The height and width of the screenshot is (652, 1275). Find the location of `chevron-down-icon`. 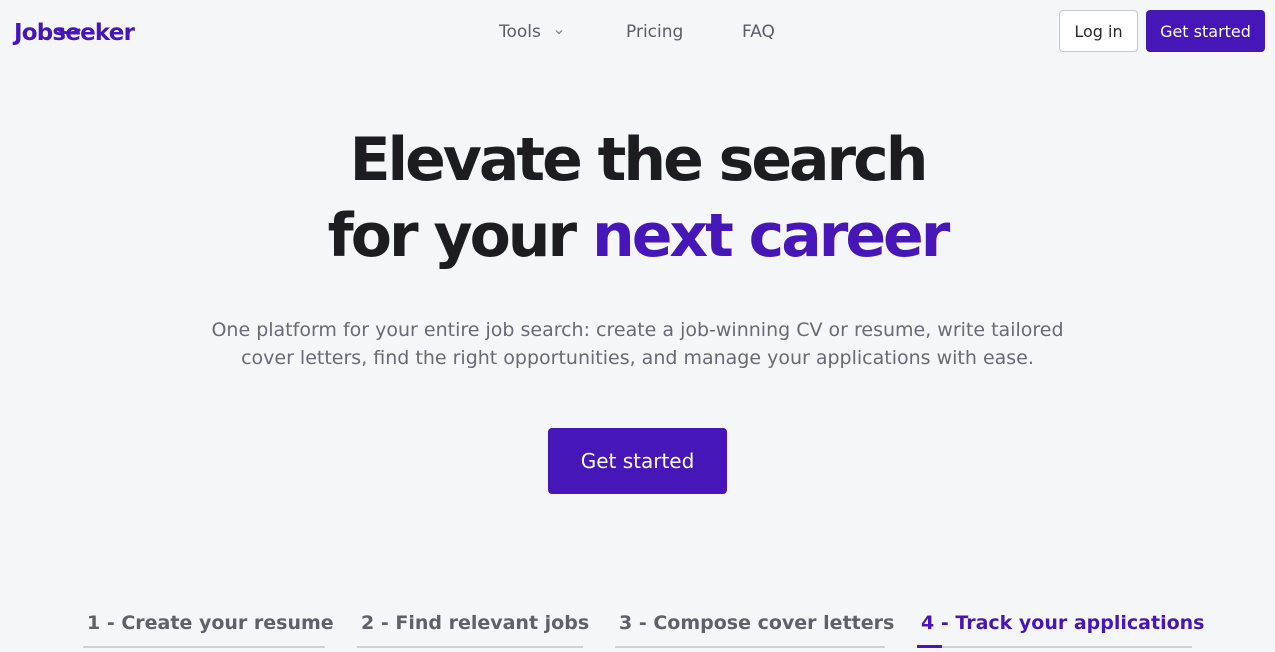

chevron-down-icon is located at coordinates (559, 32).